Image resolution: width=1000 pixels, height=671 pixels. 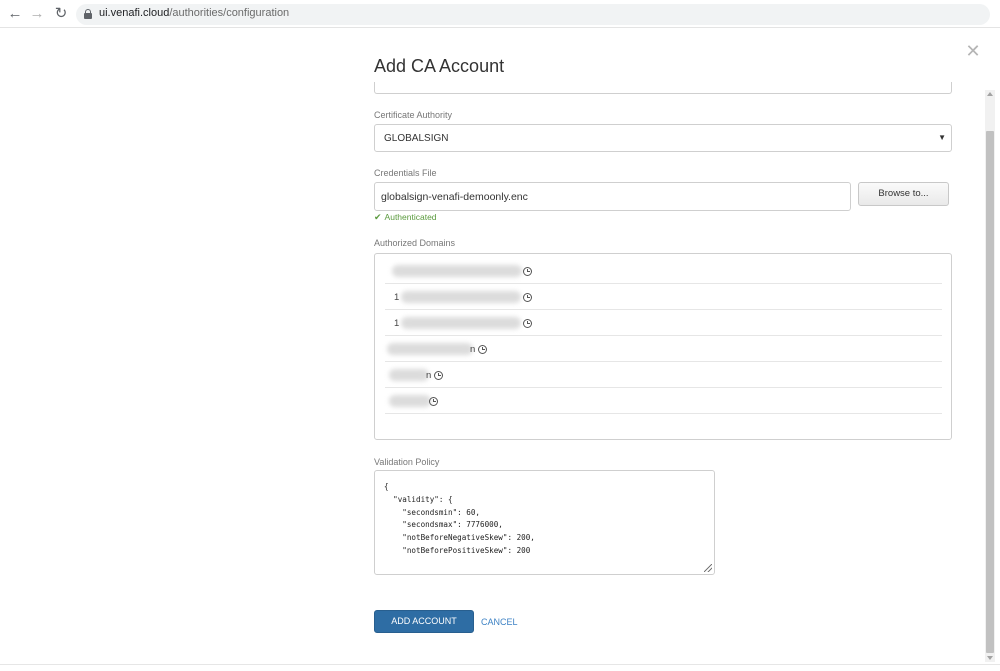 What do you see at coordinates (990, 392) in the screenshot?
I see `scrollbar-thumb` at bounding box center [990, 392].